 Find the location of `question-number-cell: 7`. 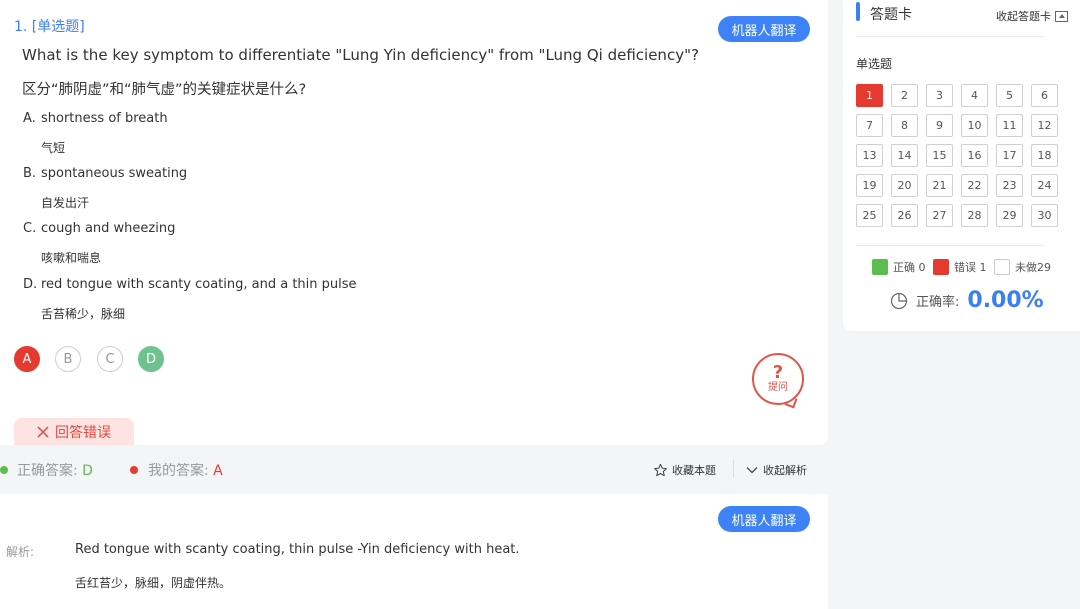

question-number-cell: 7 is located at coordinates (869, 125).